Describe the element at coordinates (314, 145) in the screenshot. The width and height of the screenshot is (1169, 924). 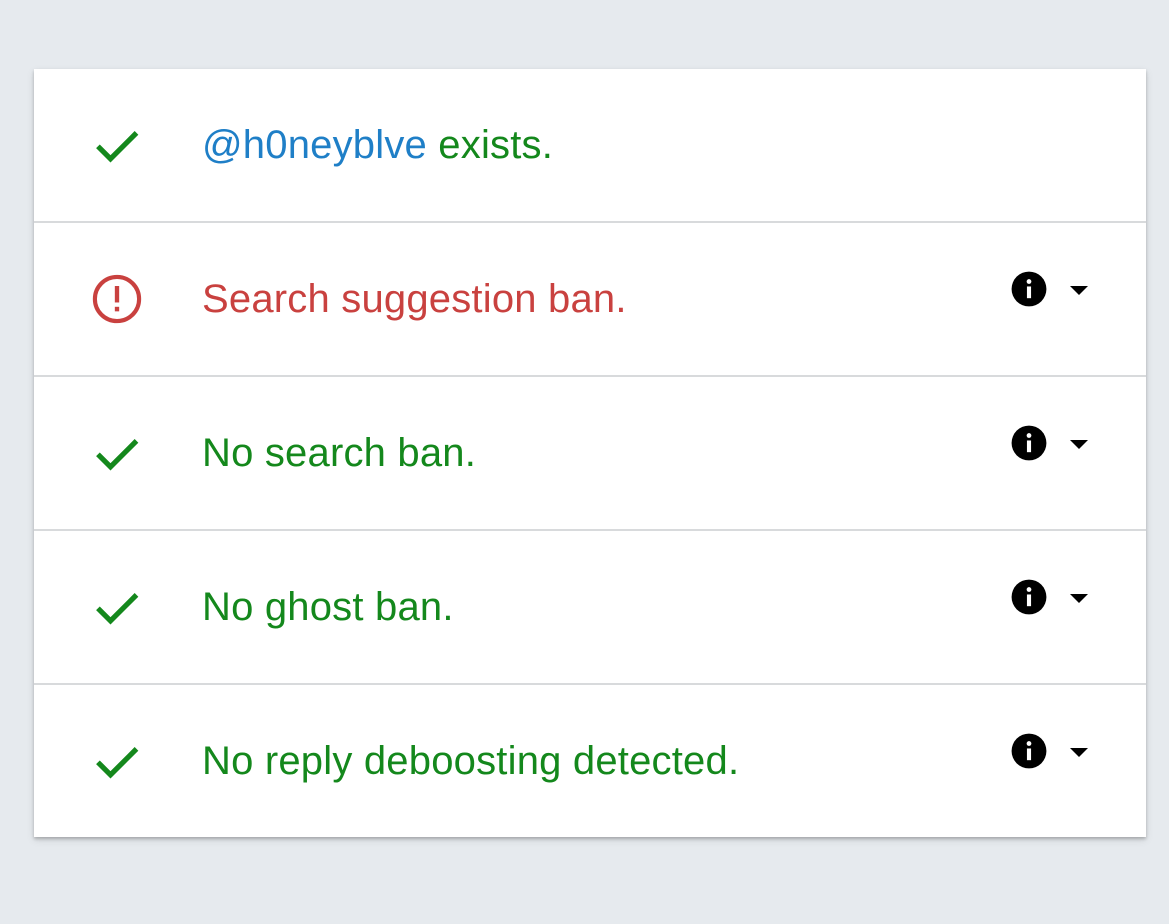
I see `account-handle-link: @h0neyblve` at that location.